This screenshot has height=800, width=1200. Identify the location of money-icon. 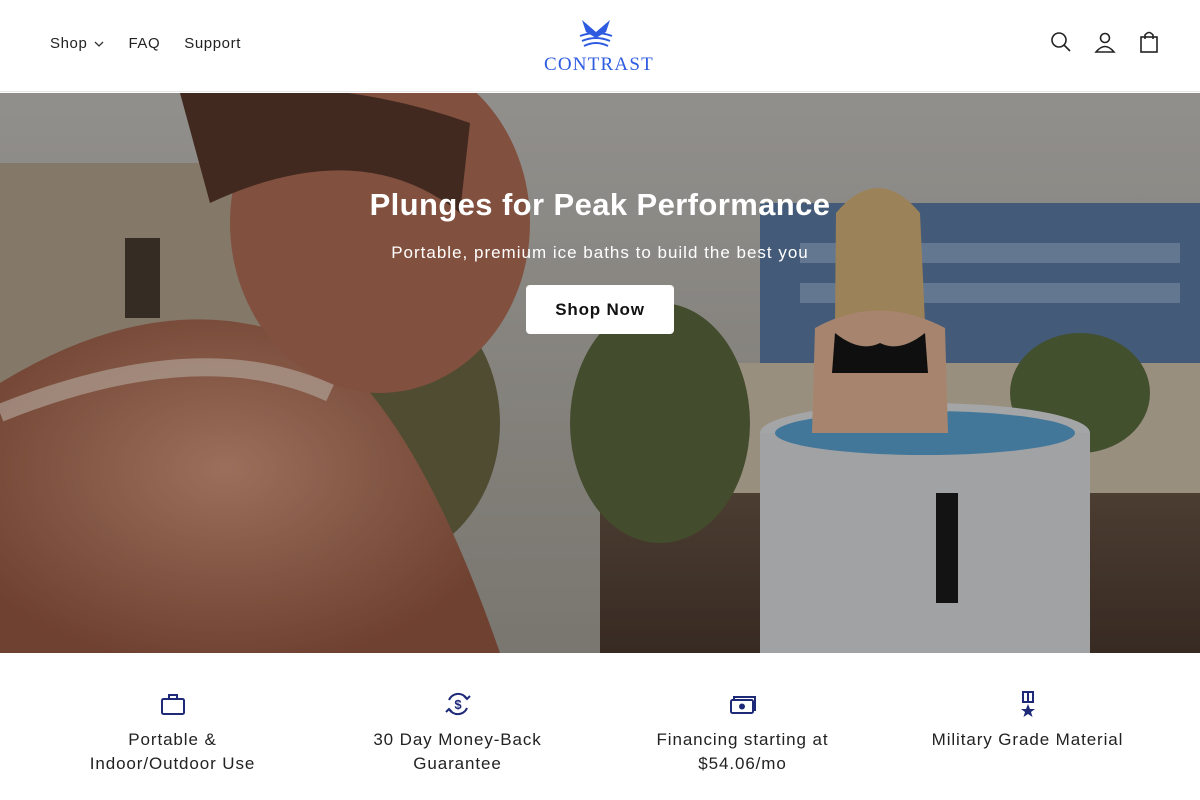
(742, 705).